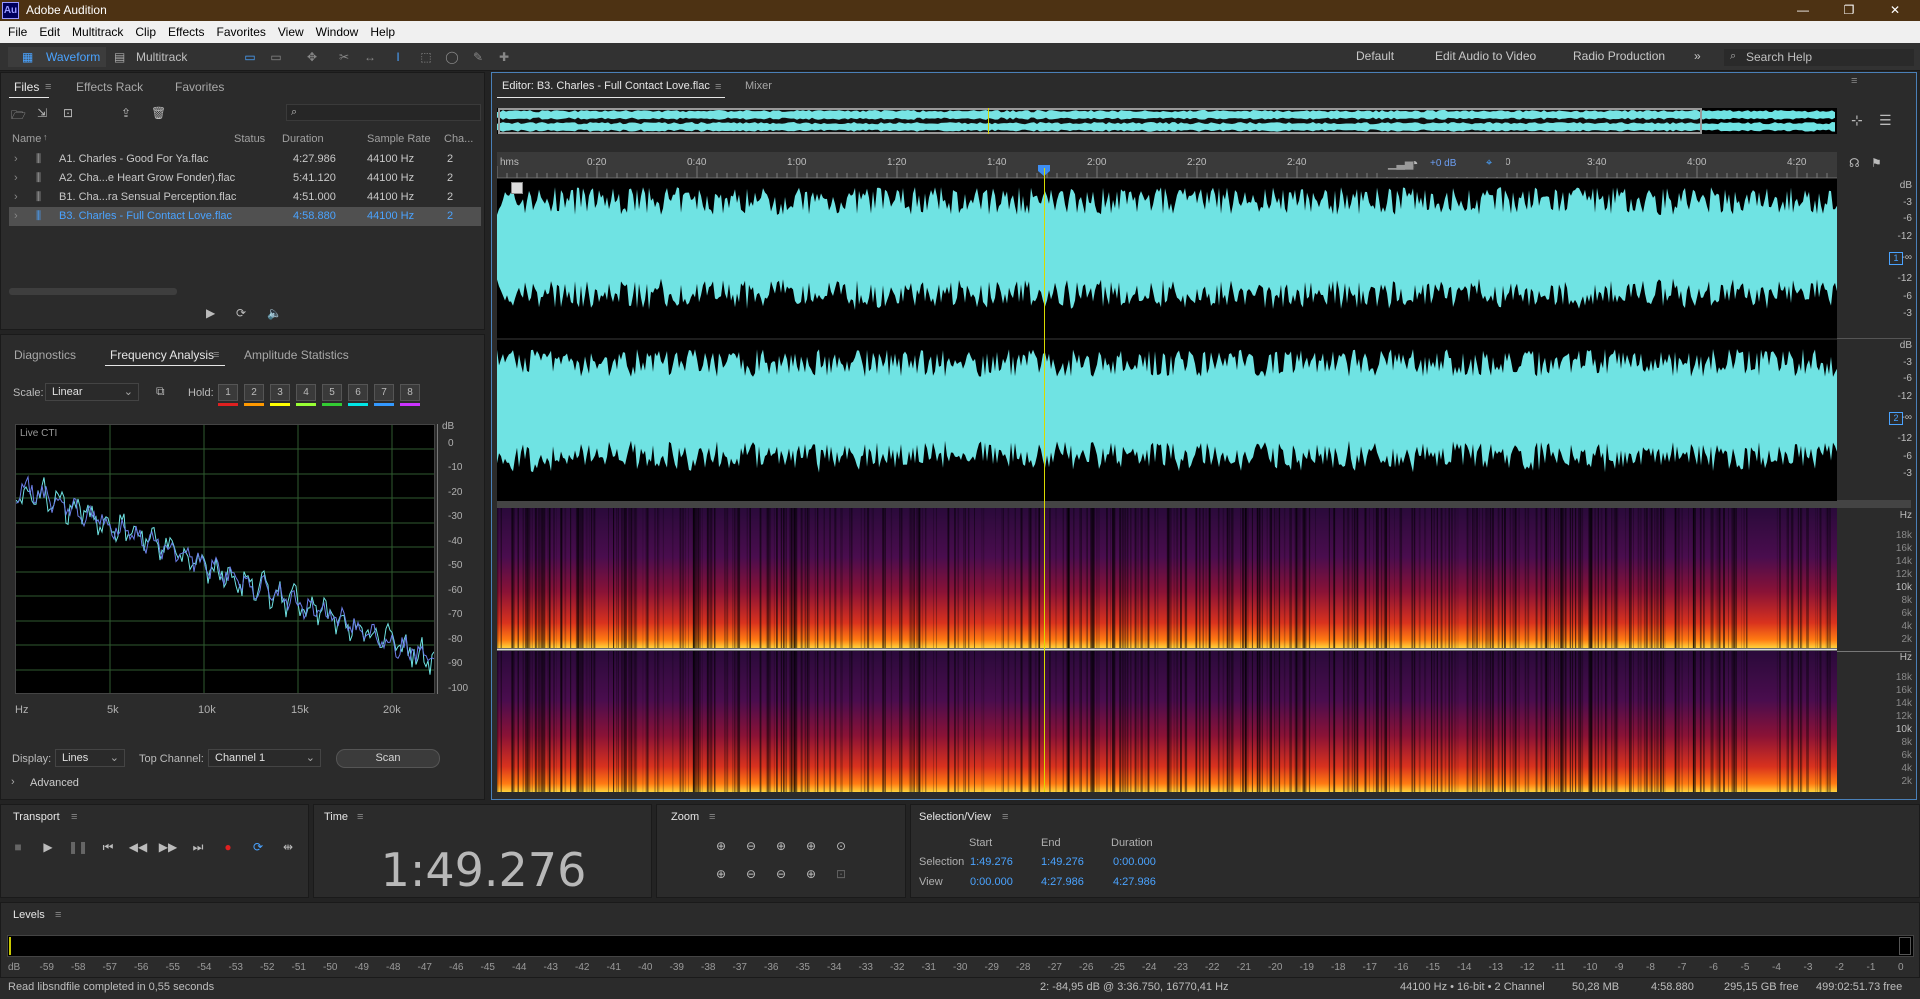 The image size is (1920, 999). I want to click on new-file-icon: ⊡, so click(68, 113).